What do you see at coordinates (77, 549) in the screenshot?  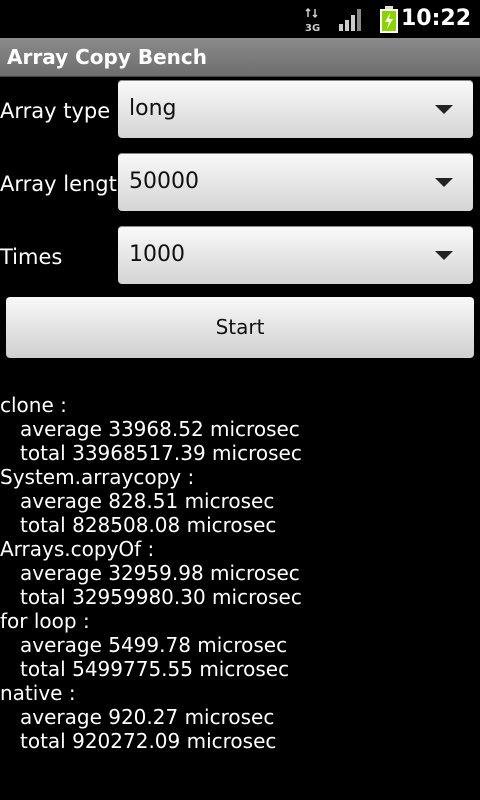 I see `result-name: Arrays.copyOf :` at bounding box center [77, 549].